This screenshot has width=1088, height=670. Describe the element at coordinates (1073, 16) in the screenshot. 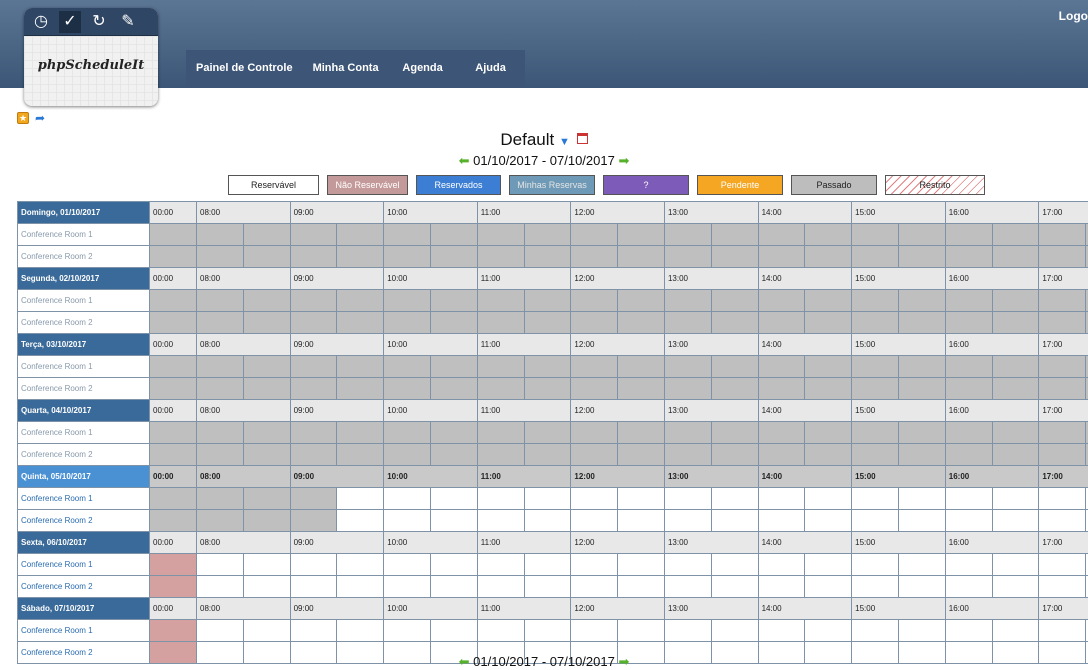

I see `logout-link: Logo` at that location.